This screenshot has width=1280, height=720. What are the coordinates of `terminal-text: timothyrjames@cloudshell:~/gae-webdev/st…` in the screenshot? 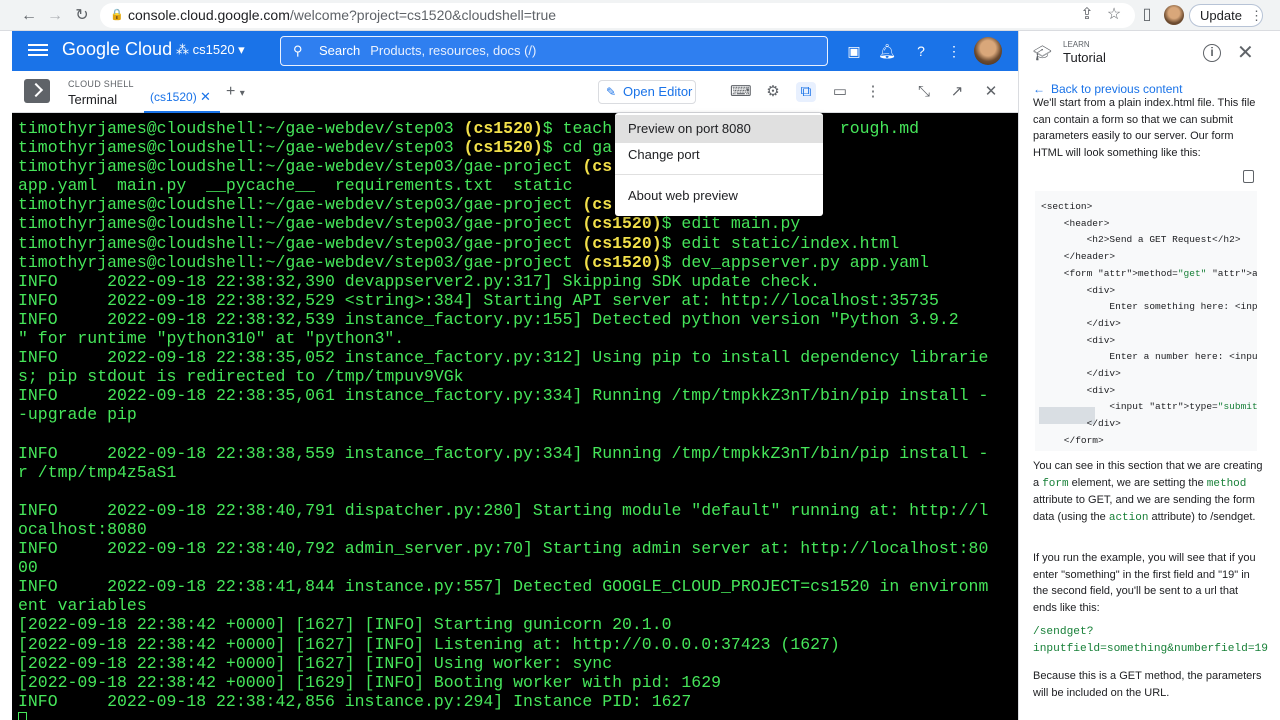 It's located at (300, 262).